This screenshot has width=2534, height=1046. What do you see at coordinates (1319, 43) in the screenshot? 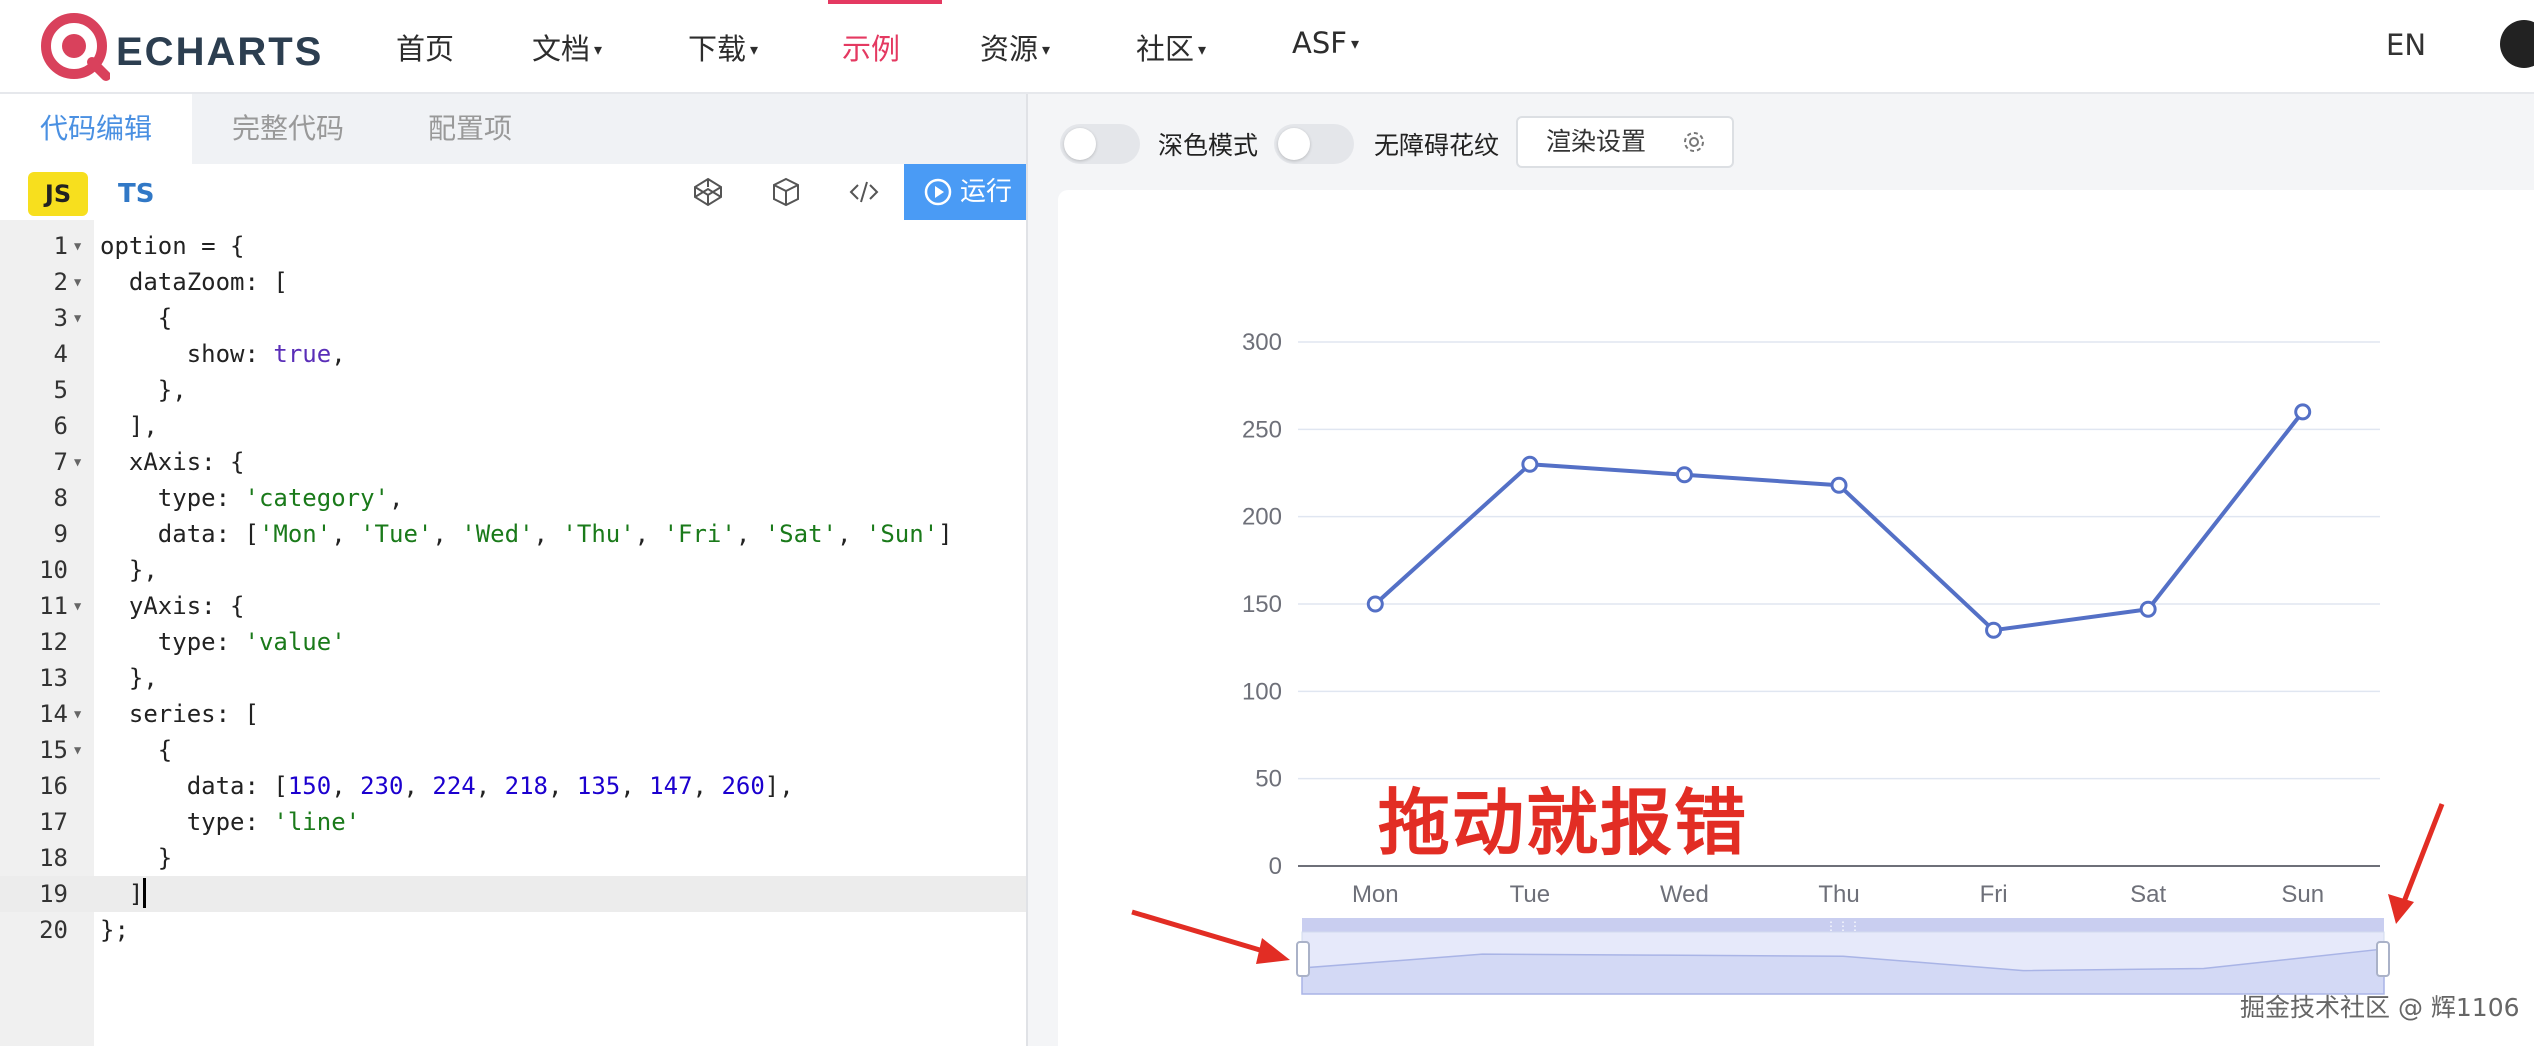
I see `nav-item-label: ASF` at bounding box center [1319, 43].